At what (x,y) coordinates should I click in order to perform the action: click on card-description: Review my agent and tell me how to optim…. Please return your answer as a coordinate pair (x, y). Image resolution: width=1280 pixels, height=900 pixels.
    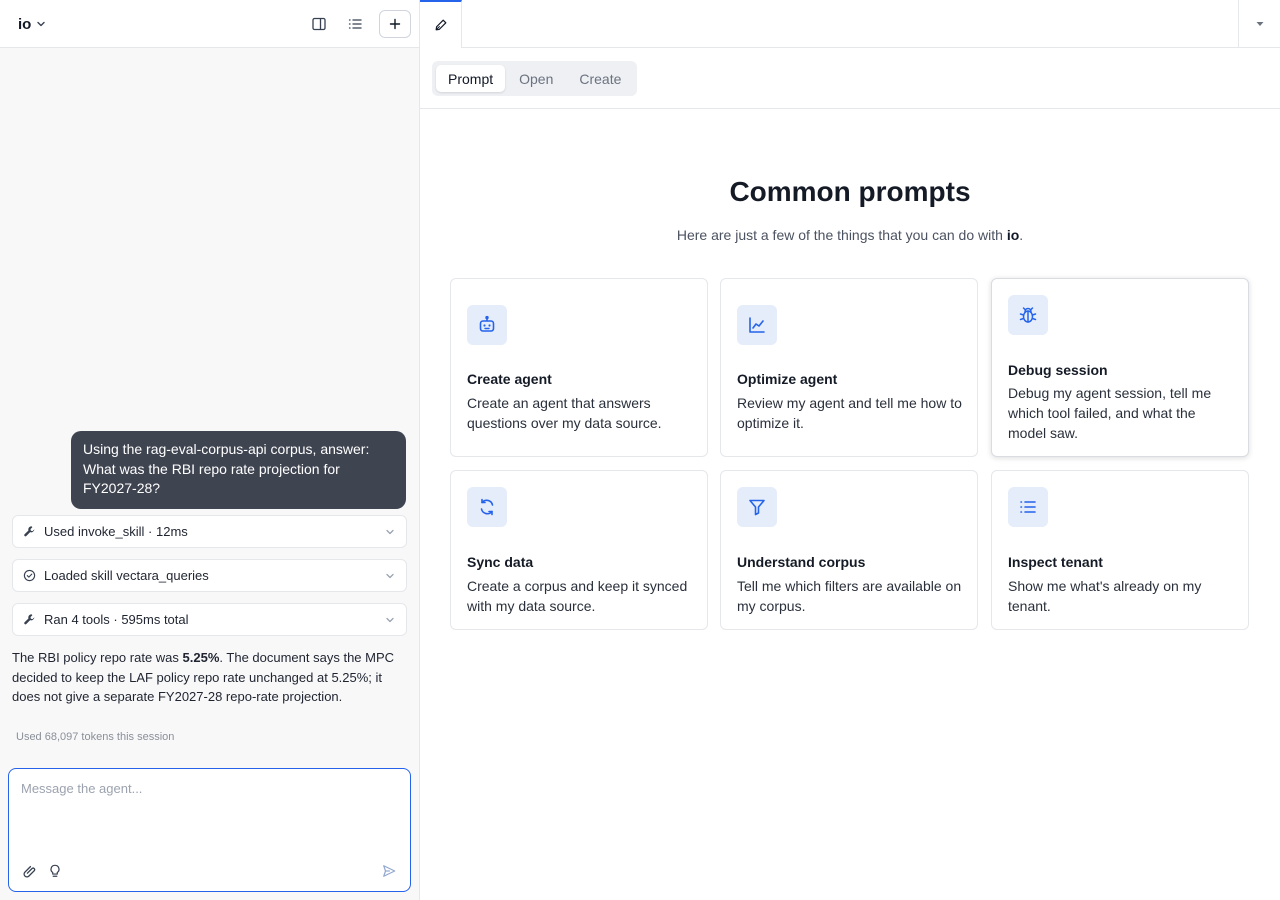
    Looking at the image, I should click on (849, 413).